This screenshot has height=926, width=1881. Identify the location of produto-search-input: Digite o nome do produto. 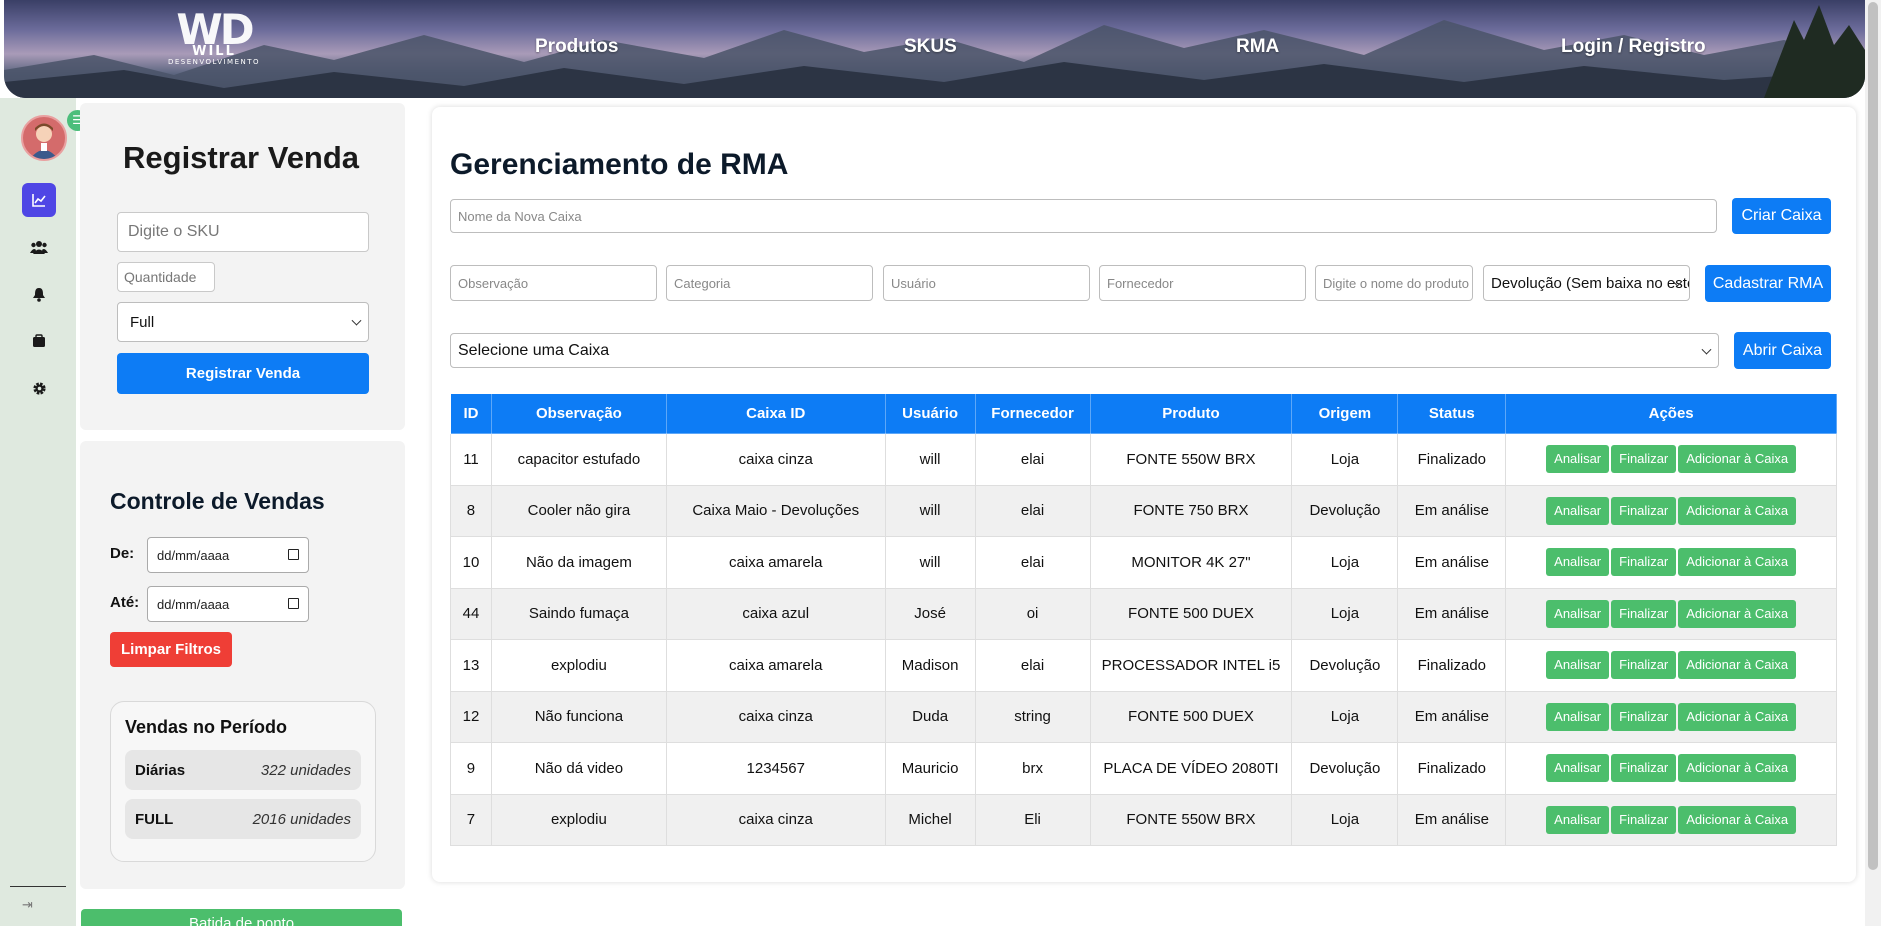
(1394, 283).